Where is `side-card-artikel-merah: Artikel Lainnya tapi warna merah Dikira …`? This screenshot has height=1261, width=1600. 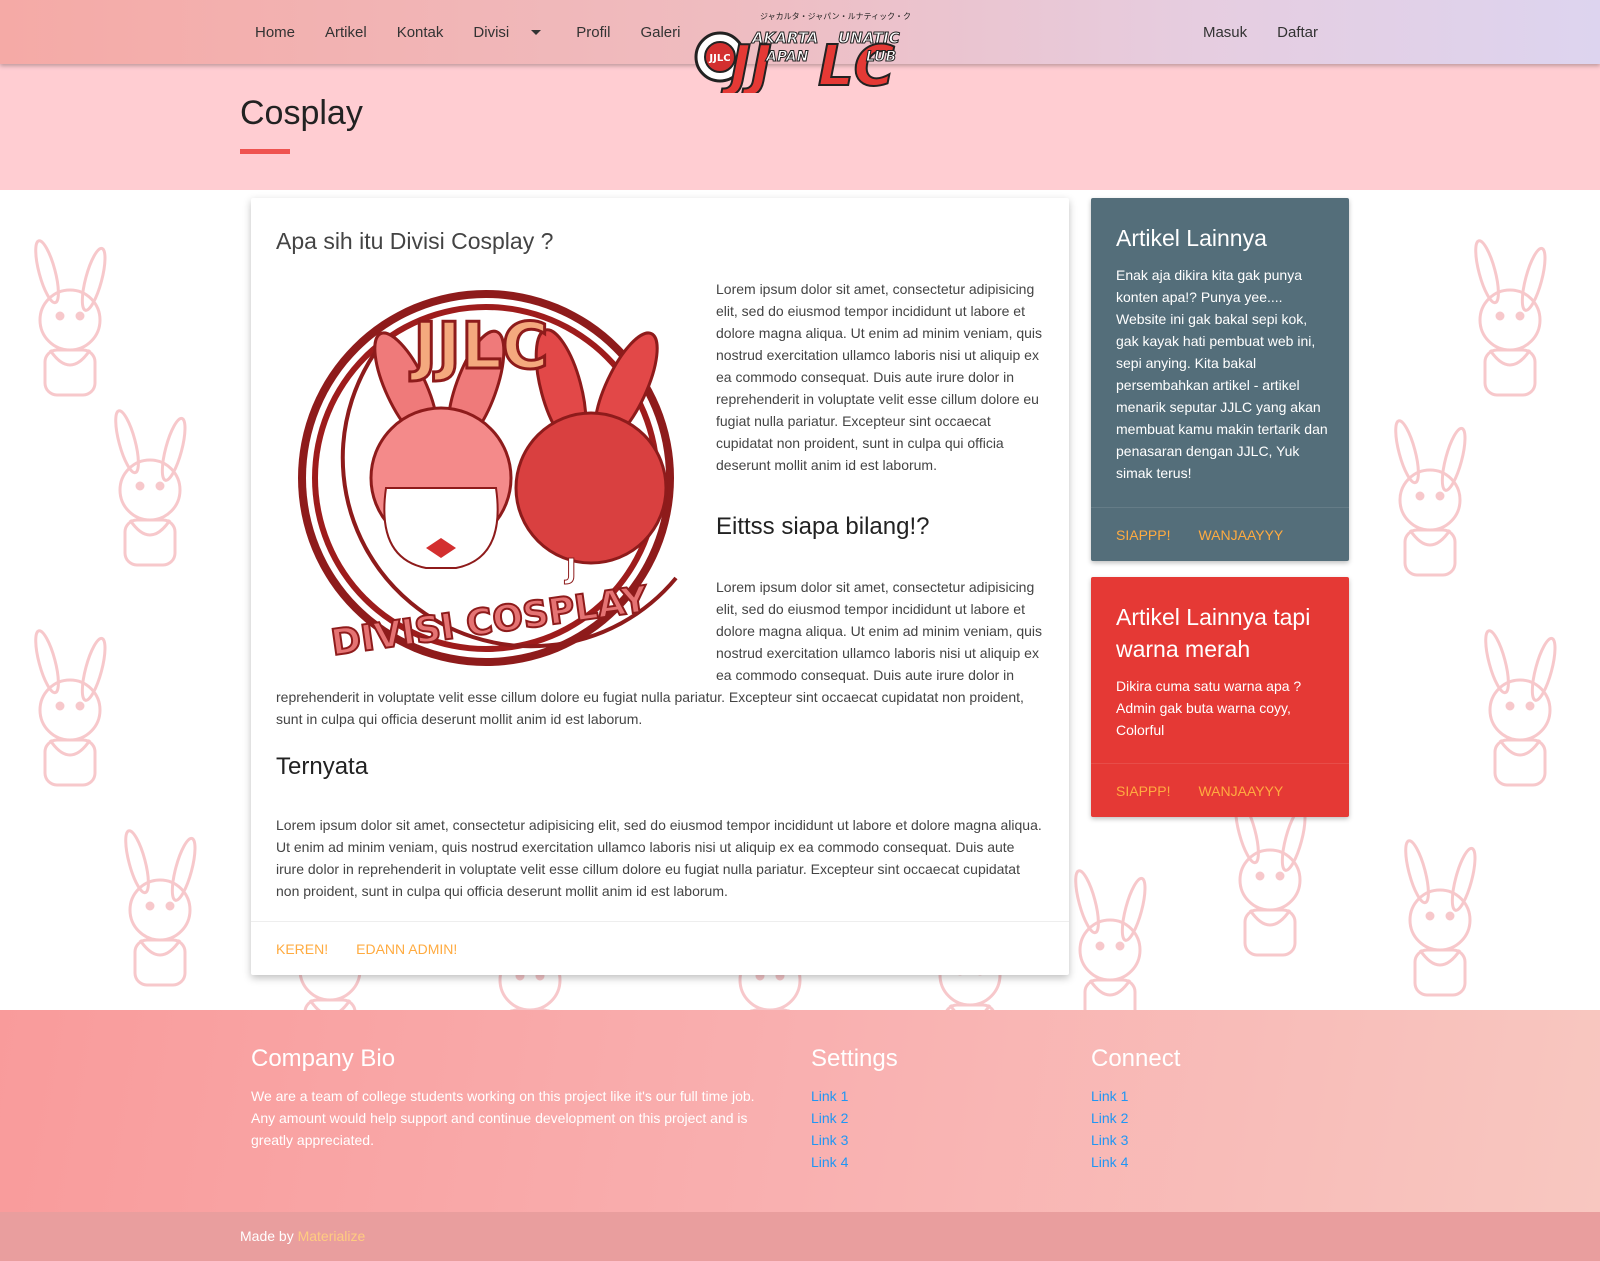
side-card-artikel-merah: Artikel Lainnya tapi warna merah Dikira … is located at coordinates (1220, 697).